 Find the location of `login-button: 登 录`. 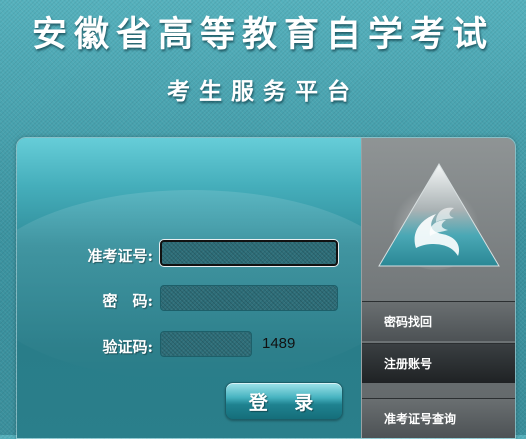

login-button: 登 录 is located at coordinates (284, 401).